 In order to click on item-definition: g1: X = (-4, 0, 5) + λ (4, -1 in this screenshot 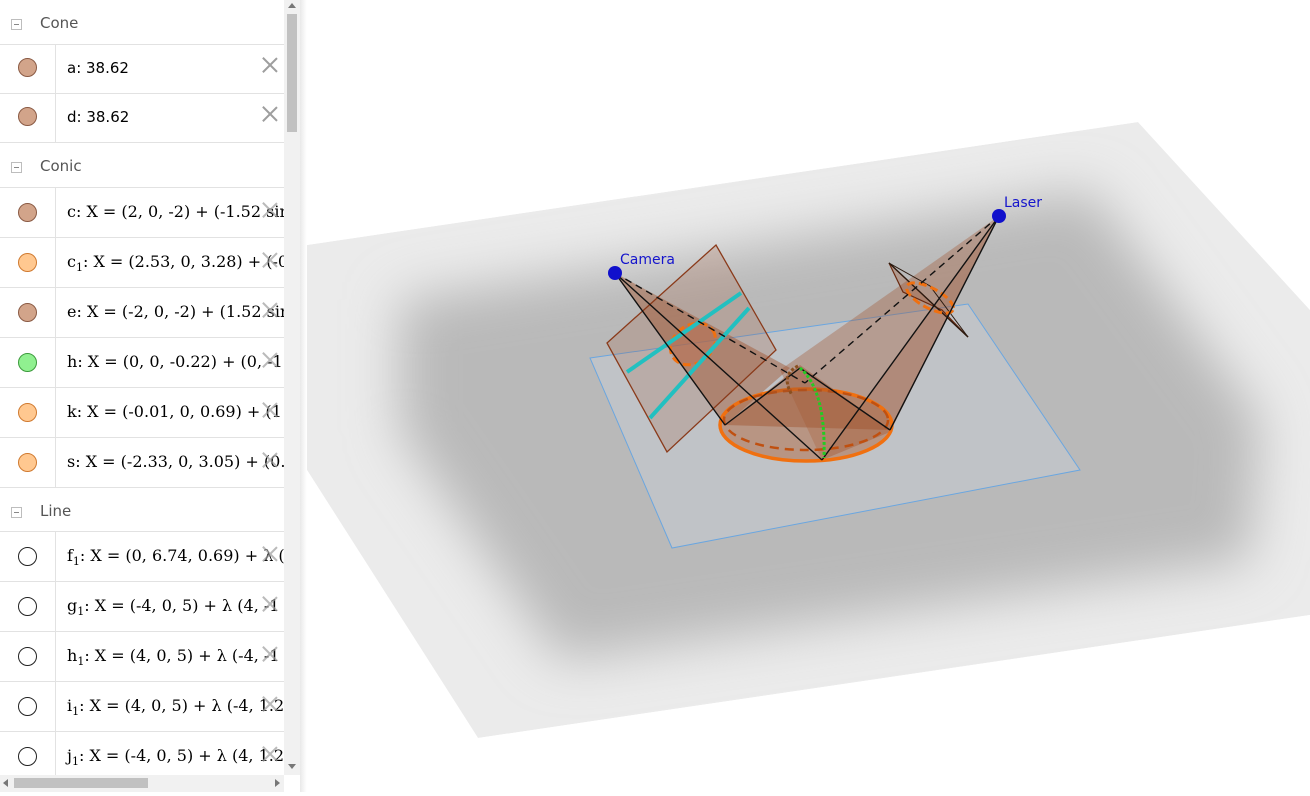, I will do `click(173, 607)`.